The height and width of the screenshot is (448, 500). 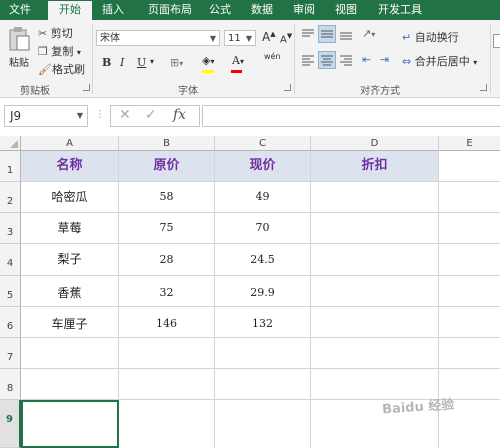 I want to click on cell-c2: 49, so click(x=263, y=197).